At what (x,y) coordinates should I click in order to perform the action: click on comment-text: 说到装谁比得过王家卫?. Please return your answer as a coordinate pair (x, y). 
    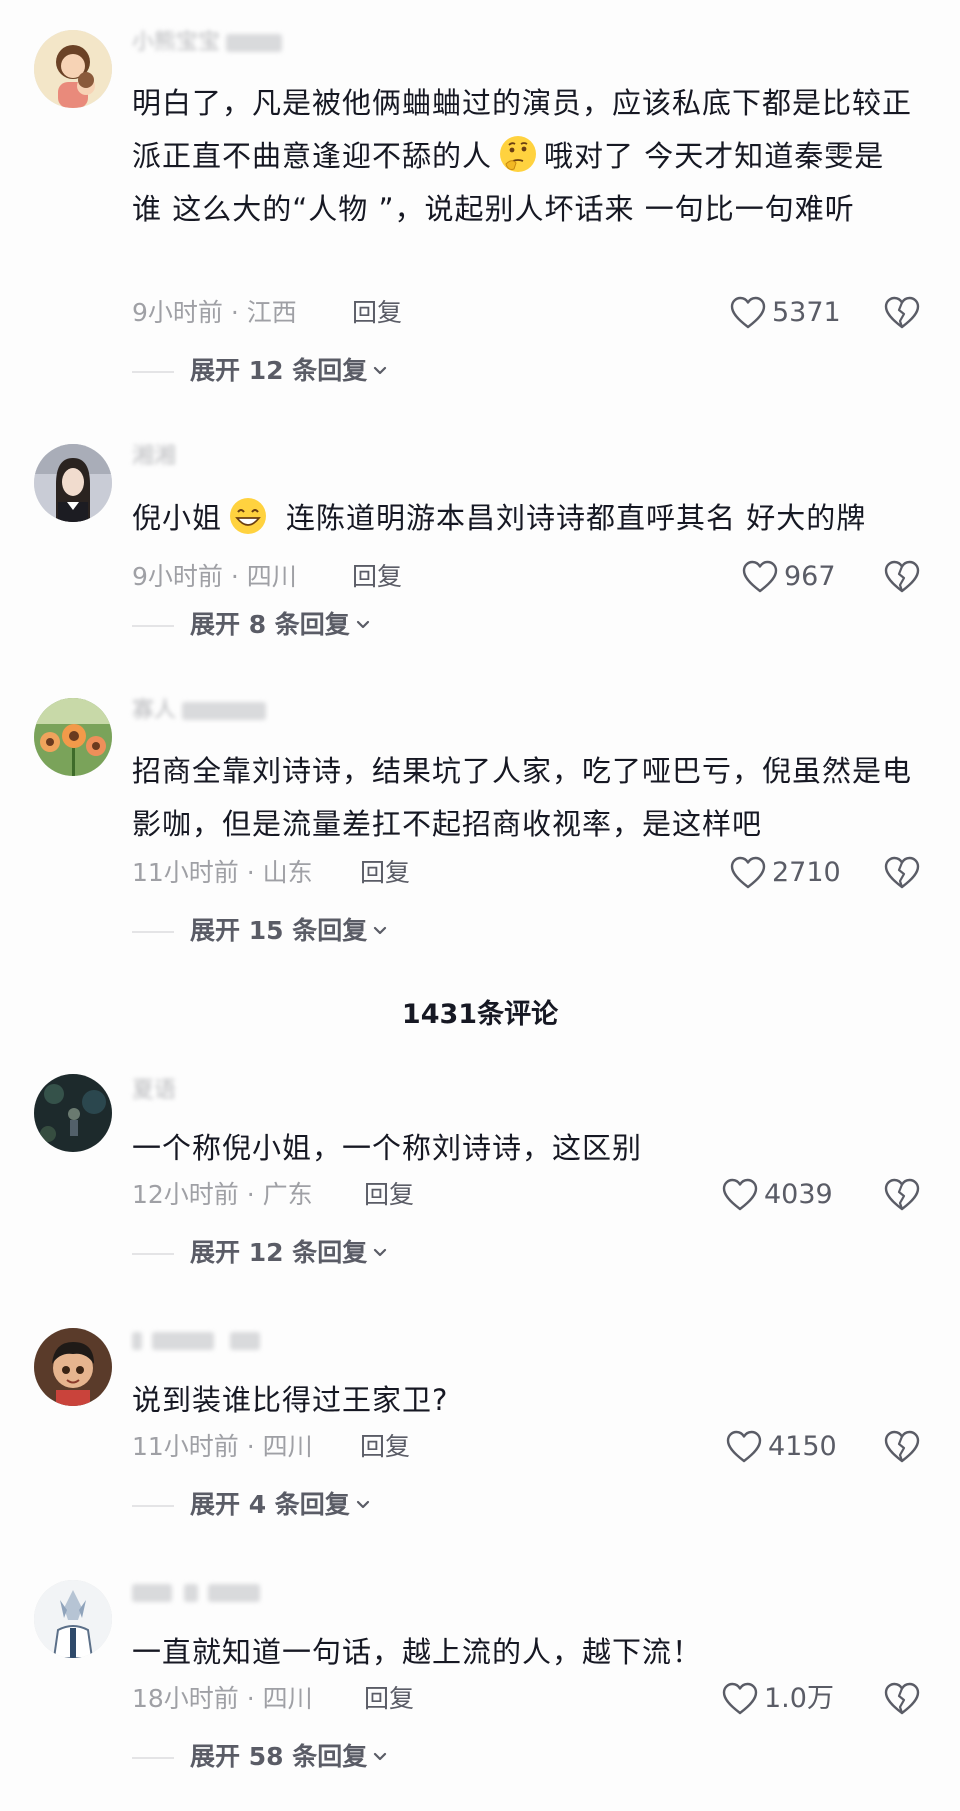
    Looking at the image, I should click on (290, 1400).